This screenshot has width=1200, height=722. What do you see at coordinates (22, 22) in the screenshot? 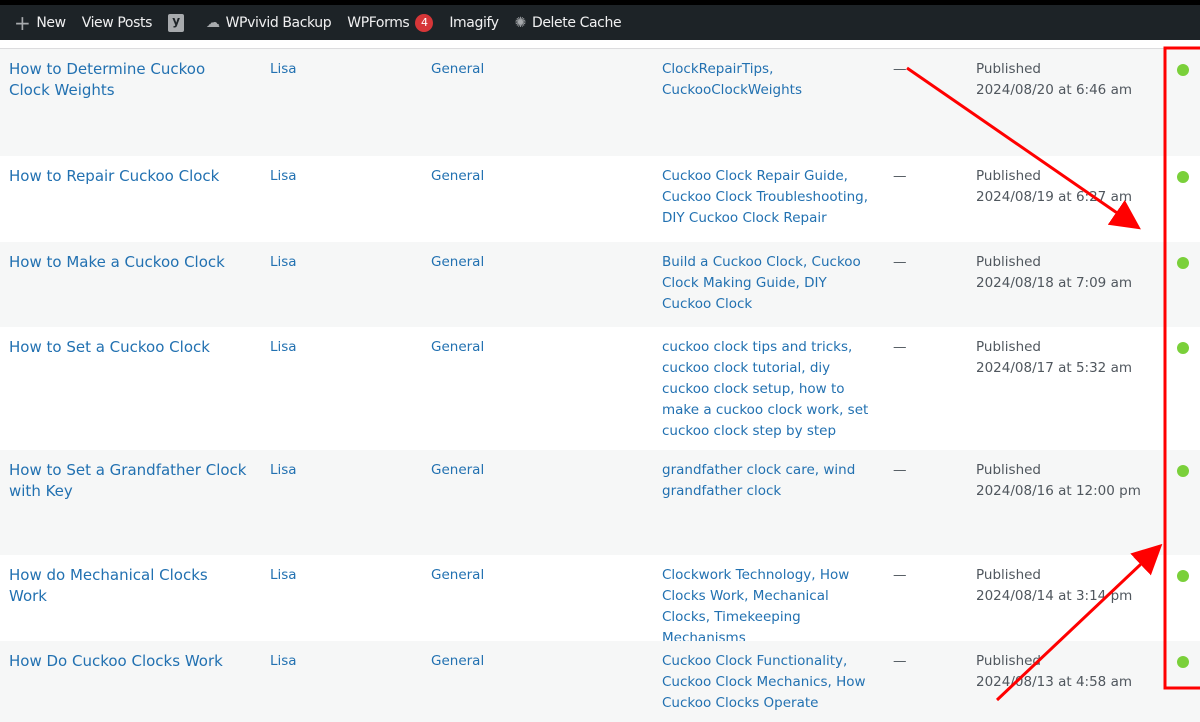
I see `plus-icon: +` at bounding box center [22, 22].